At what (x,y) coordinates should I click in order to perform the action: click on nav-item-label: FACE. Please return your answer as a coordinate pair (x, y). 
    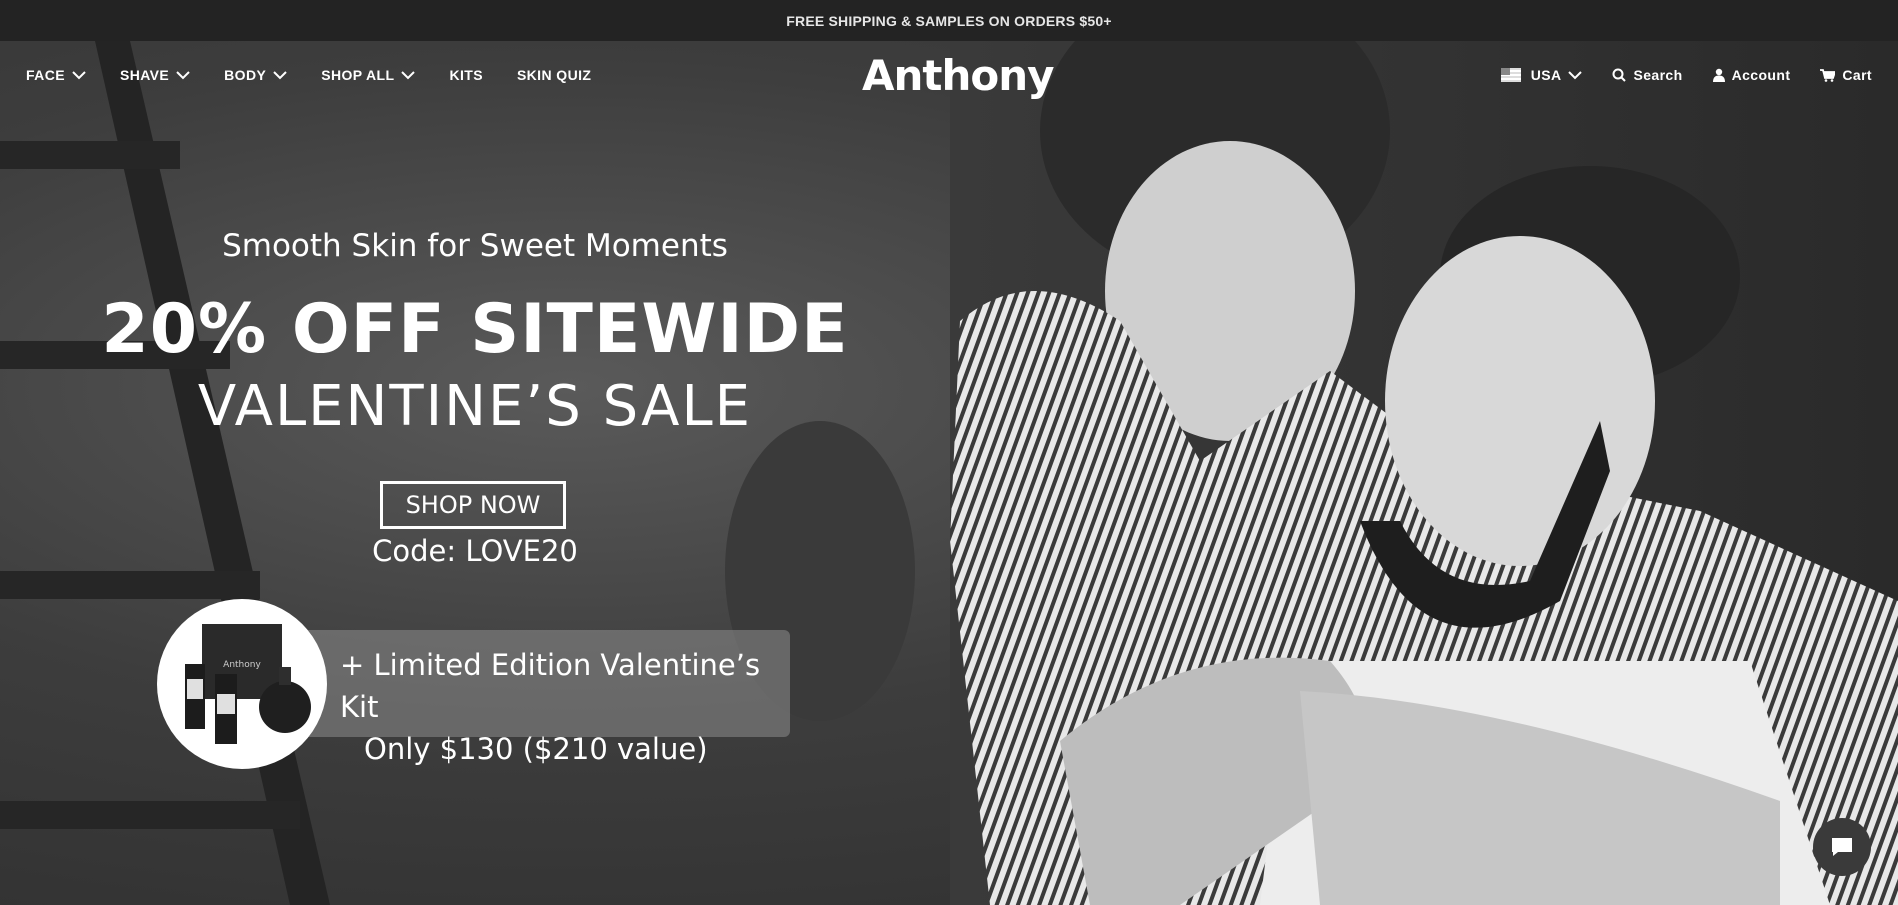
    Looking at the image, I should click on (45, 75).